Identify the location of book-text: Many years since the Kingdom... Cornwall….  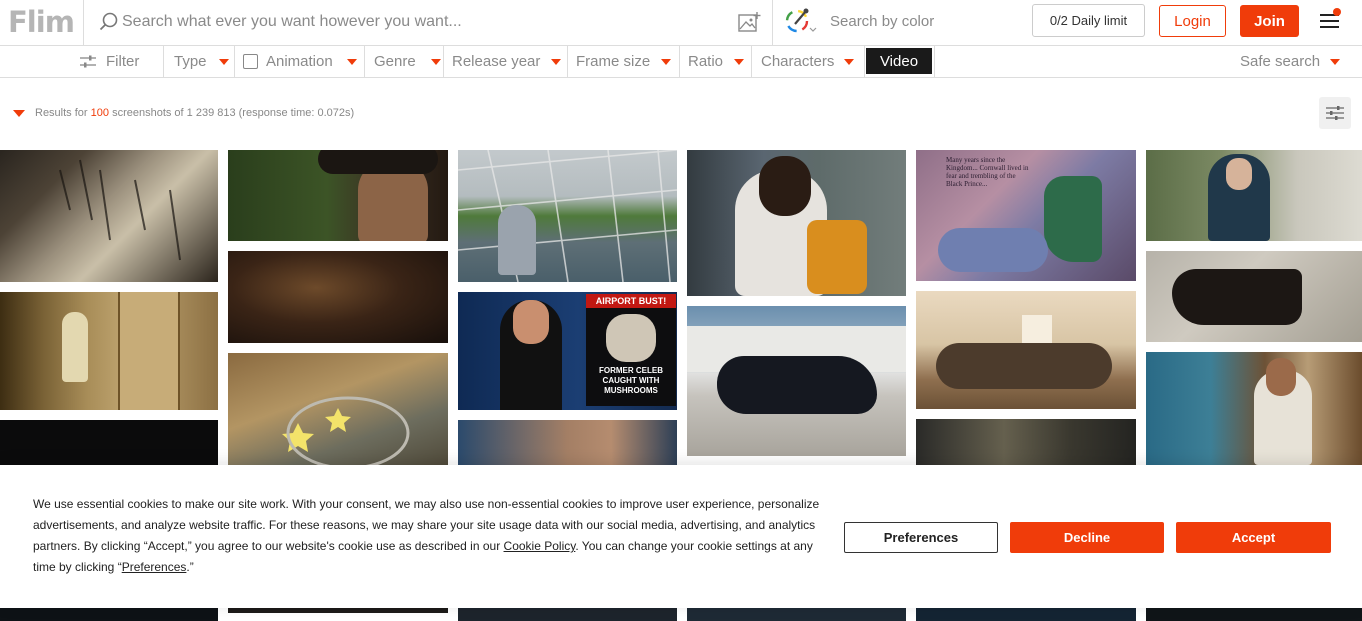
(987, 172).